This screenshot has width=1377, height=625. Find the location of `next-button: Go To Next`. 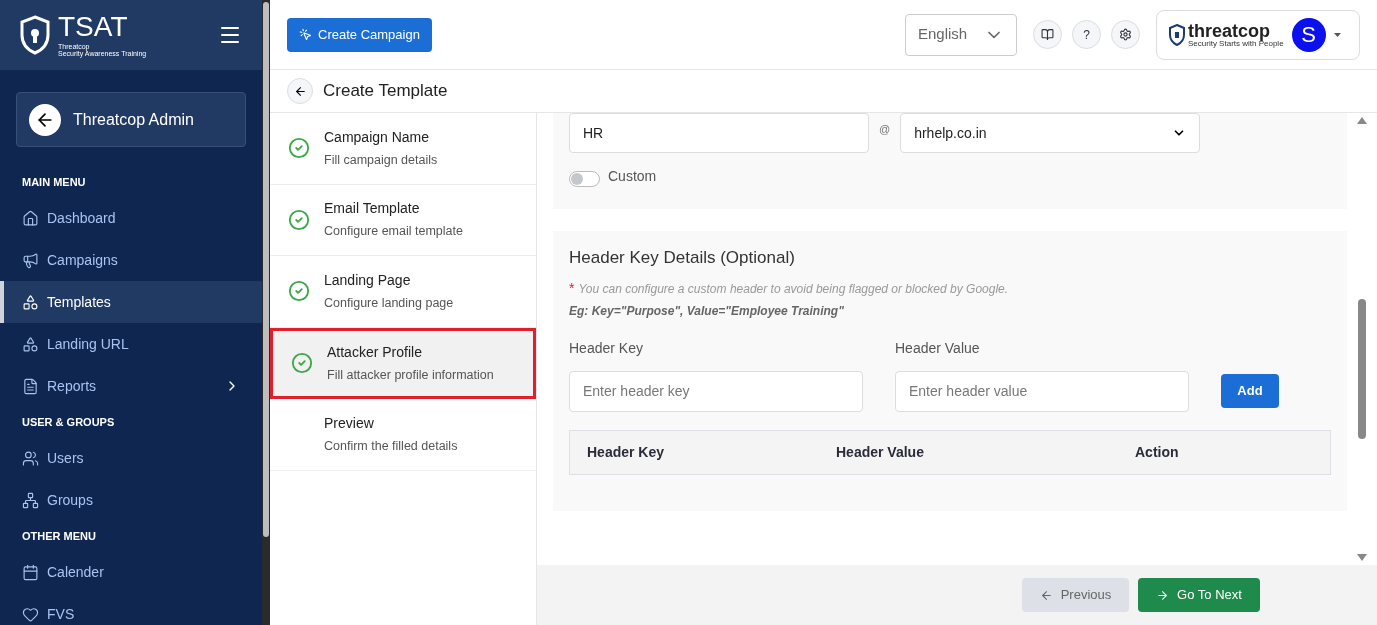

next-button: Go To Next is located at coordinates (1199, 595).